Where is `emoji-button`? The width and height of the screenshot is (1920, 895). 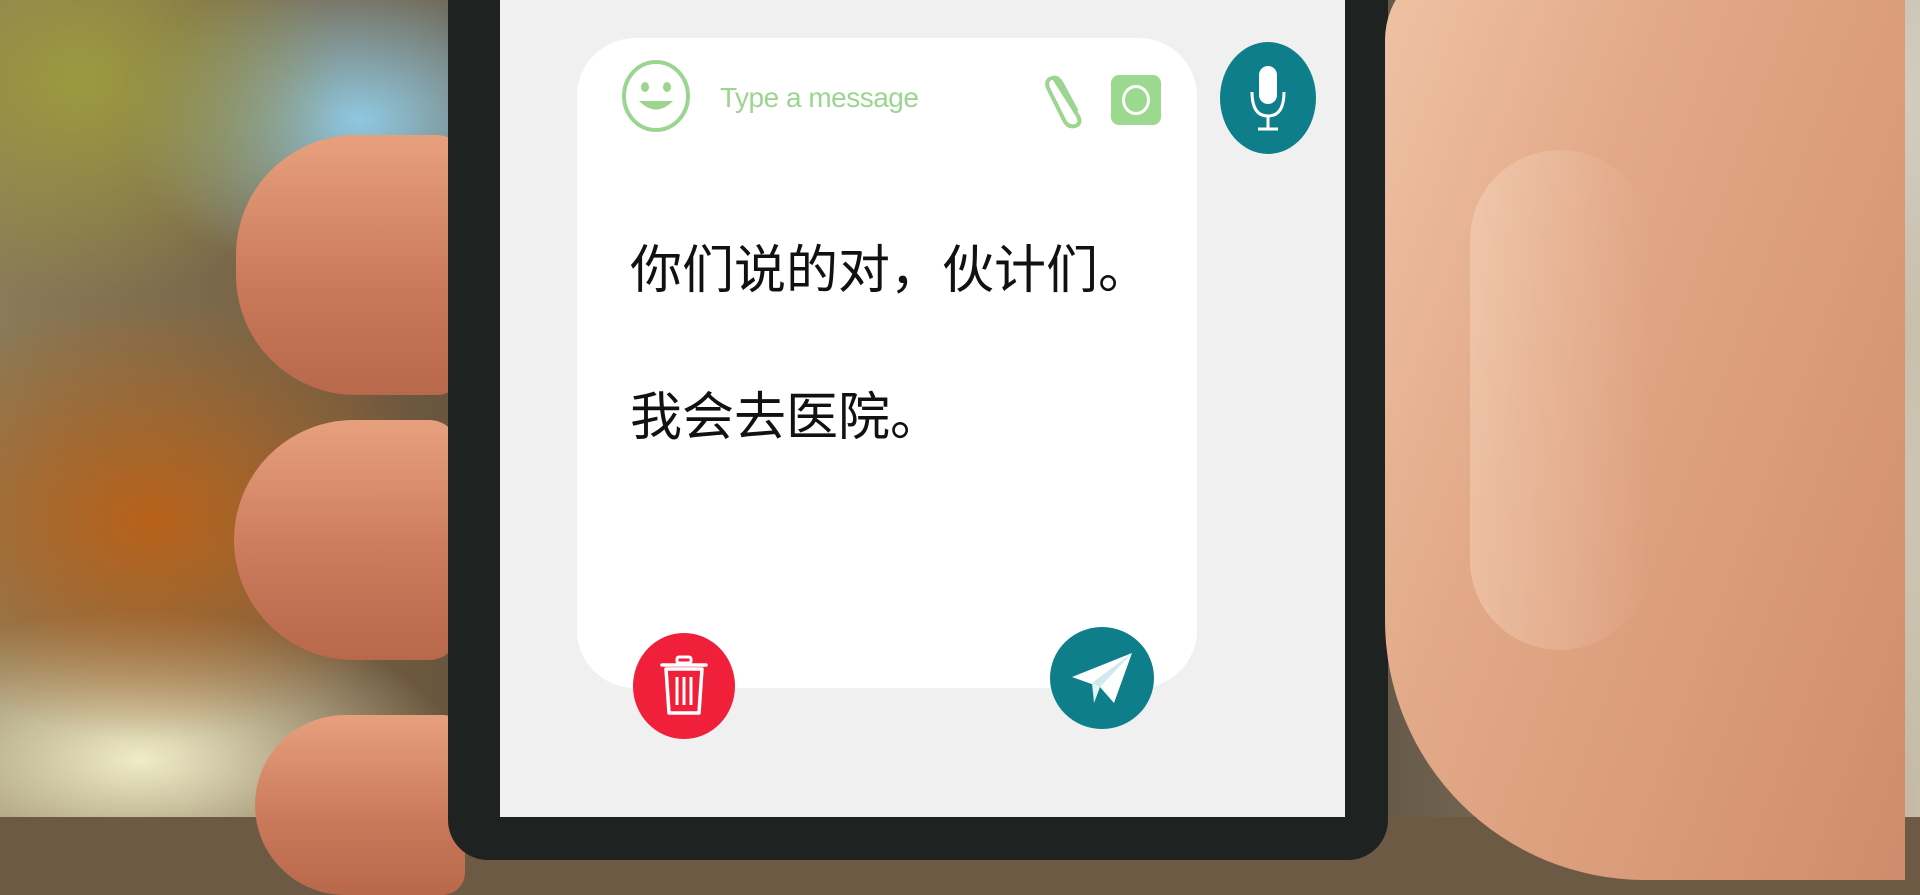
emoji-button is located at coordinates (656, 96).